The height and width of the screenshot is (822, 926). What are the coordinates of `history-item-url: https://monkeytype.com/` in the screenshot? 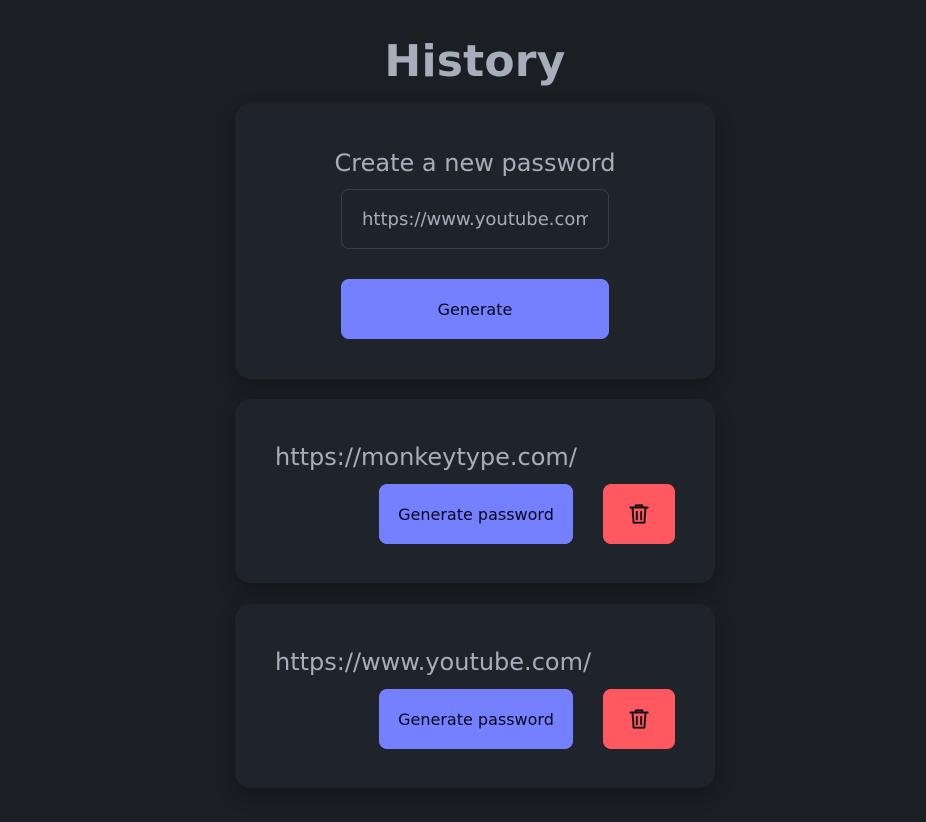 It's located at (426, 457).